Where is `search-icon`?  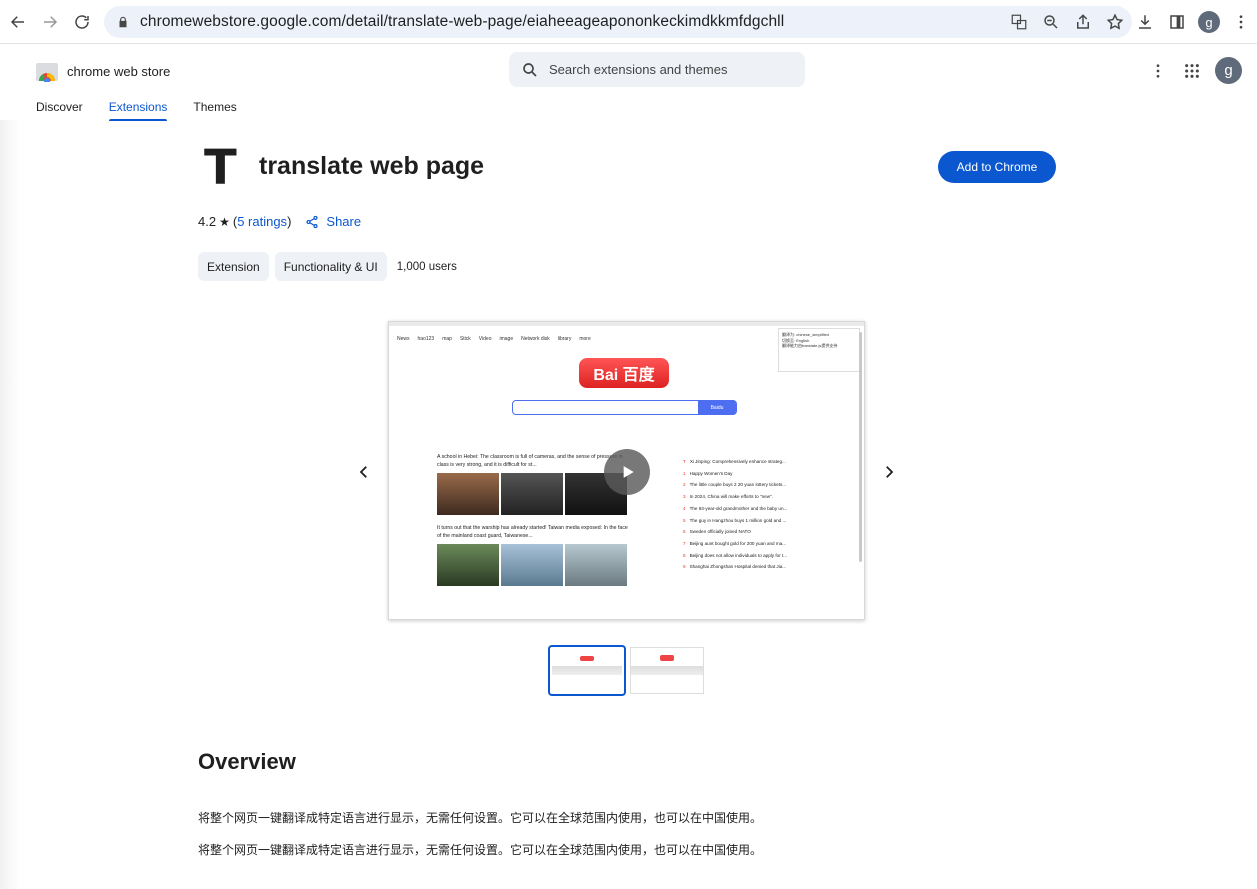 search-icon is located at coordinates (530, 69).